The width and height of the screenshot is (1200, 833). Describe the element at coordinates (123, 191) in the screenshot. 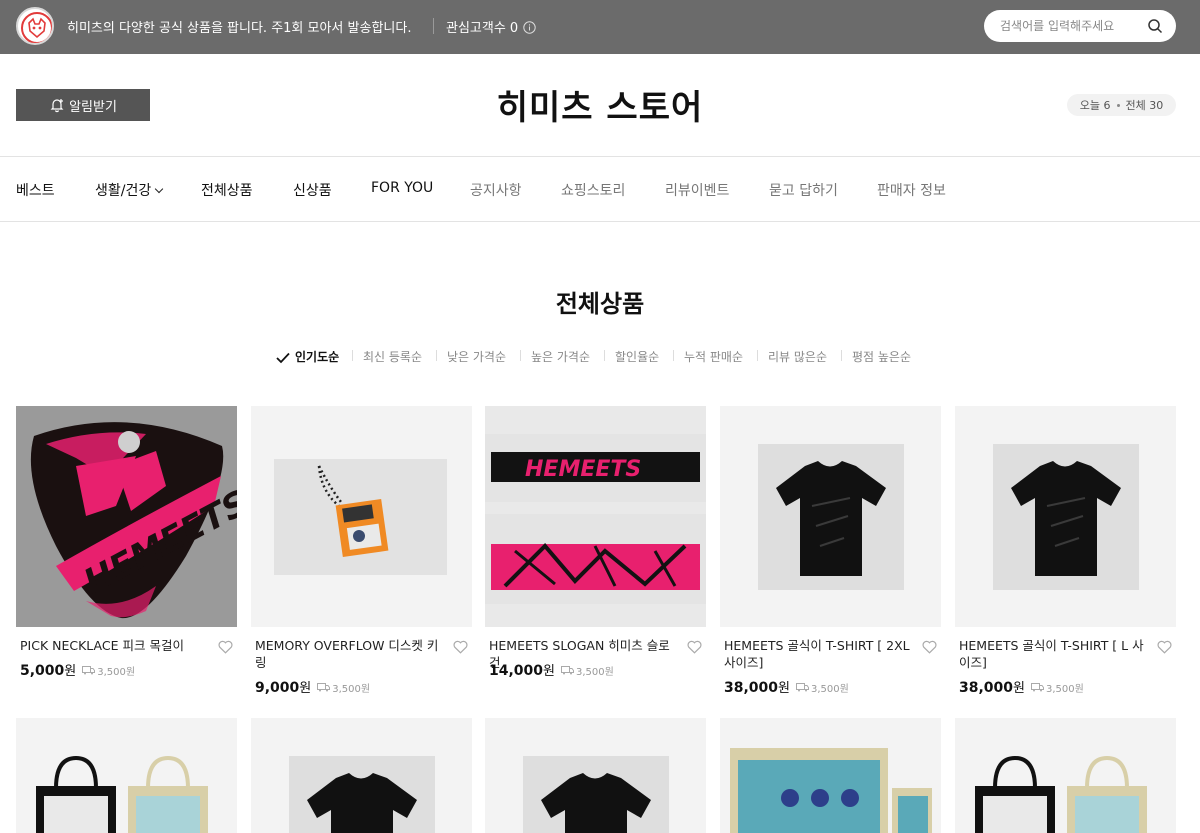

I see `nav-living-health-label: 생활/건강` at that location.